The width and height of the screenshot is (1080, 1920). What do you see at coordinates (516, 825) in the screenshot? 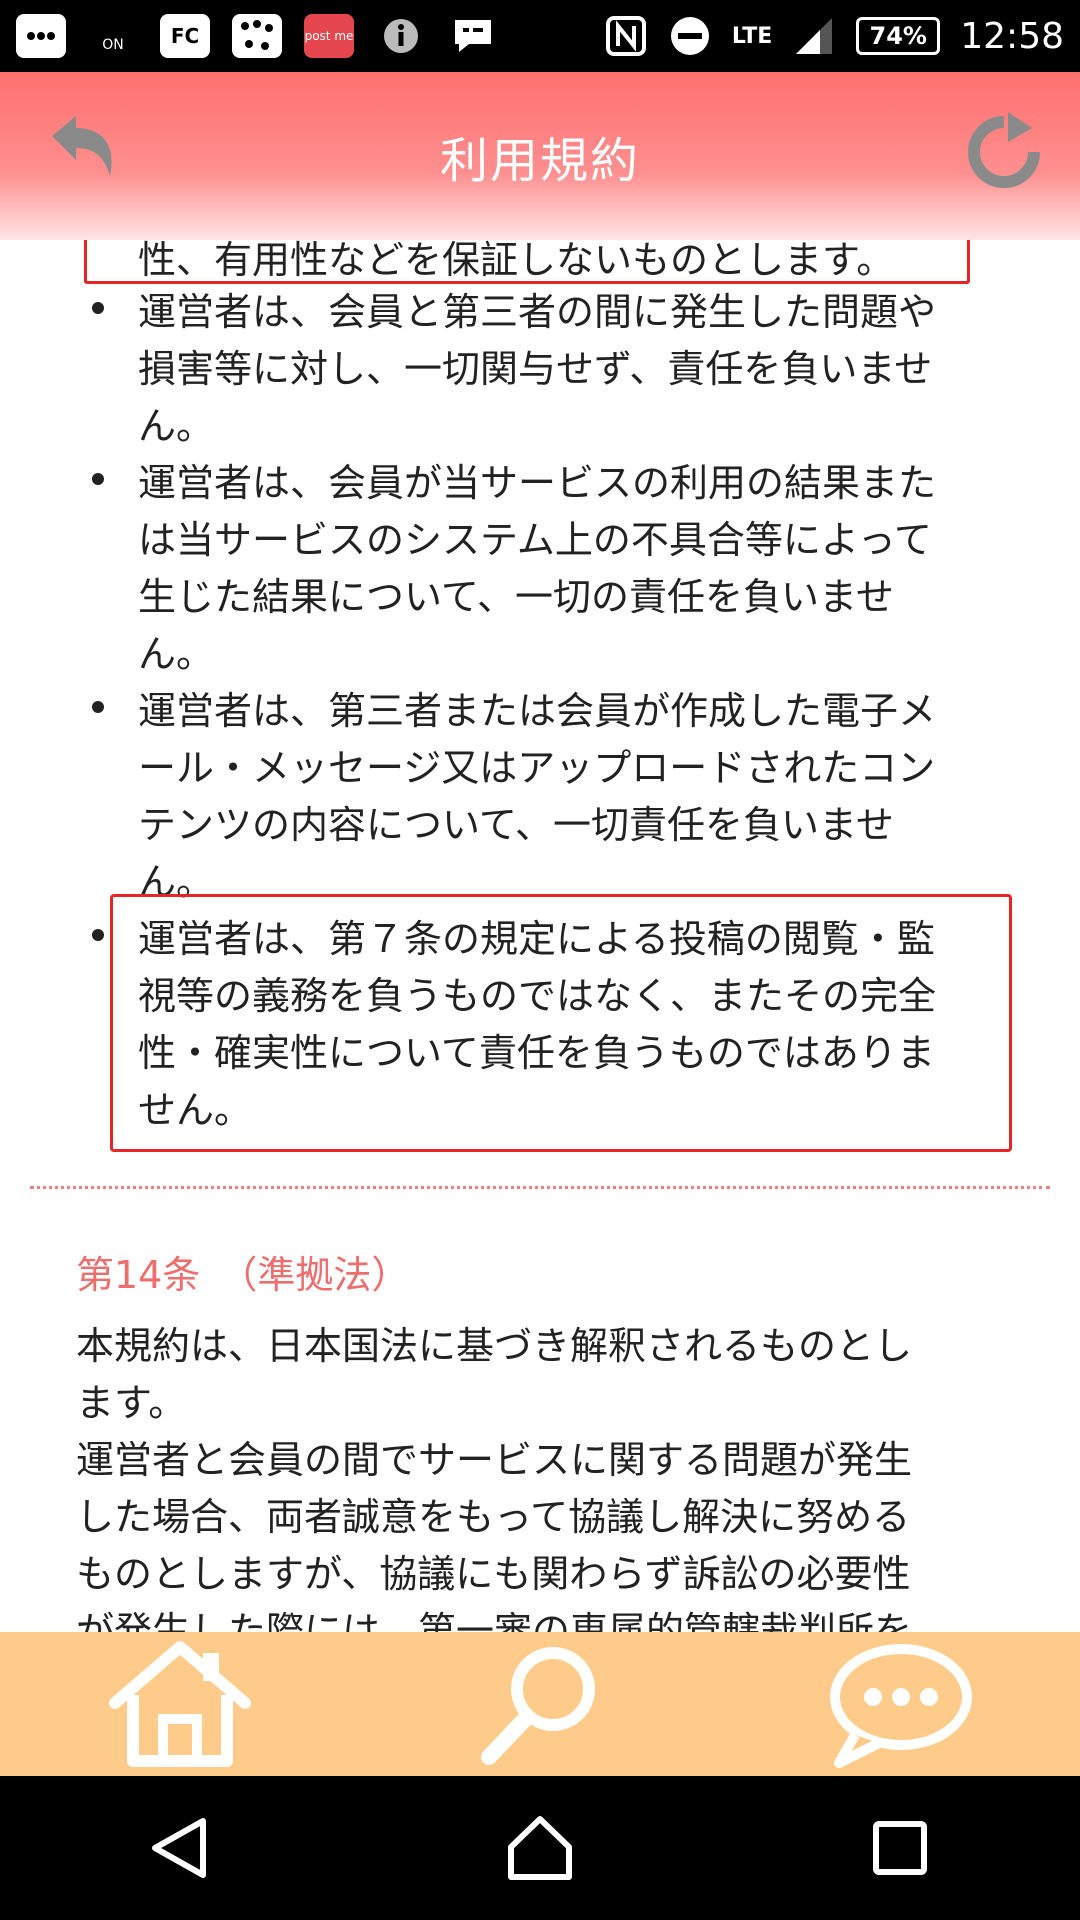
I see `text-line: テンツの内容について、一切責任を負いませ` at bounding box center [516, 825].